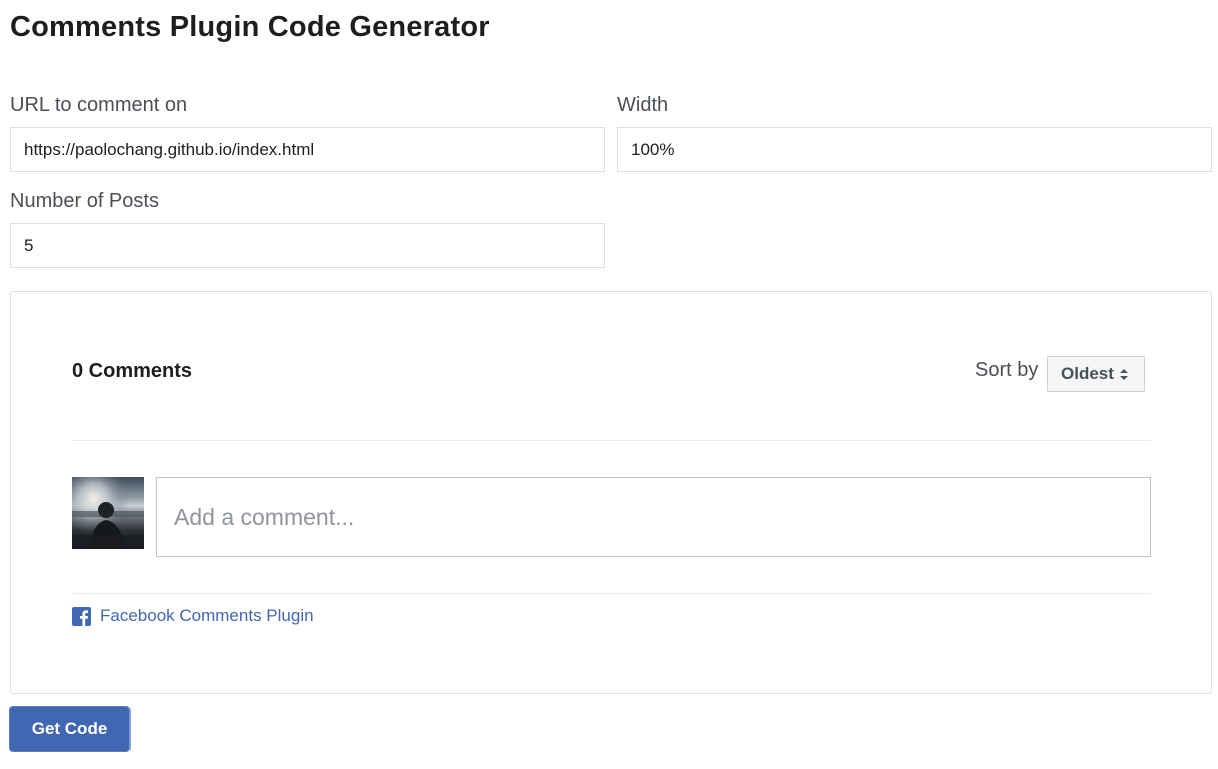  Describe the element at coordinates (643, 105) in the screenshot. I see `width-label: Width` at that location.